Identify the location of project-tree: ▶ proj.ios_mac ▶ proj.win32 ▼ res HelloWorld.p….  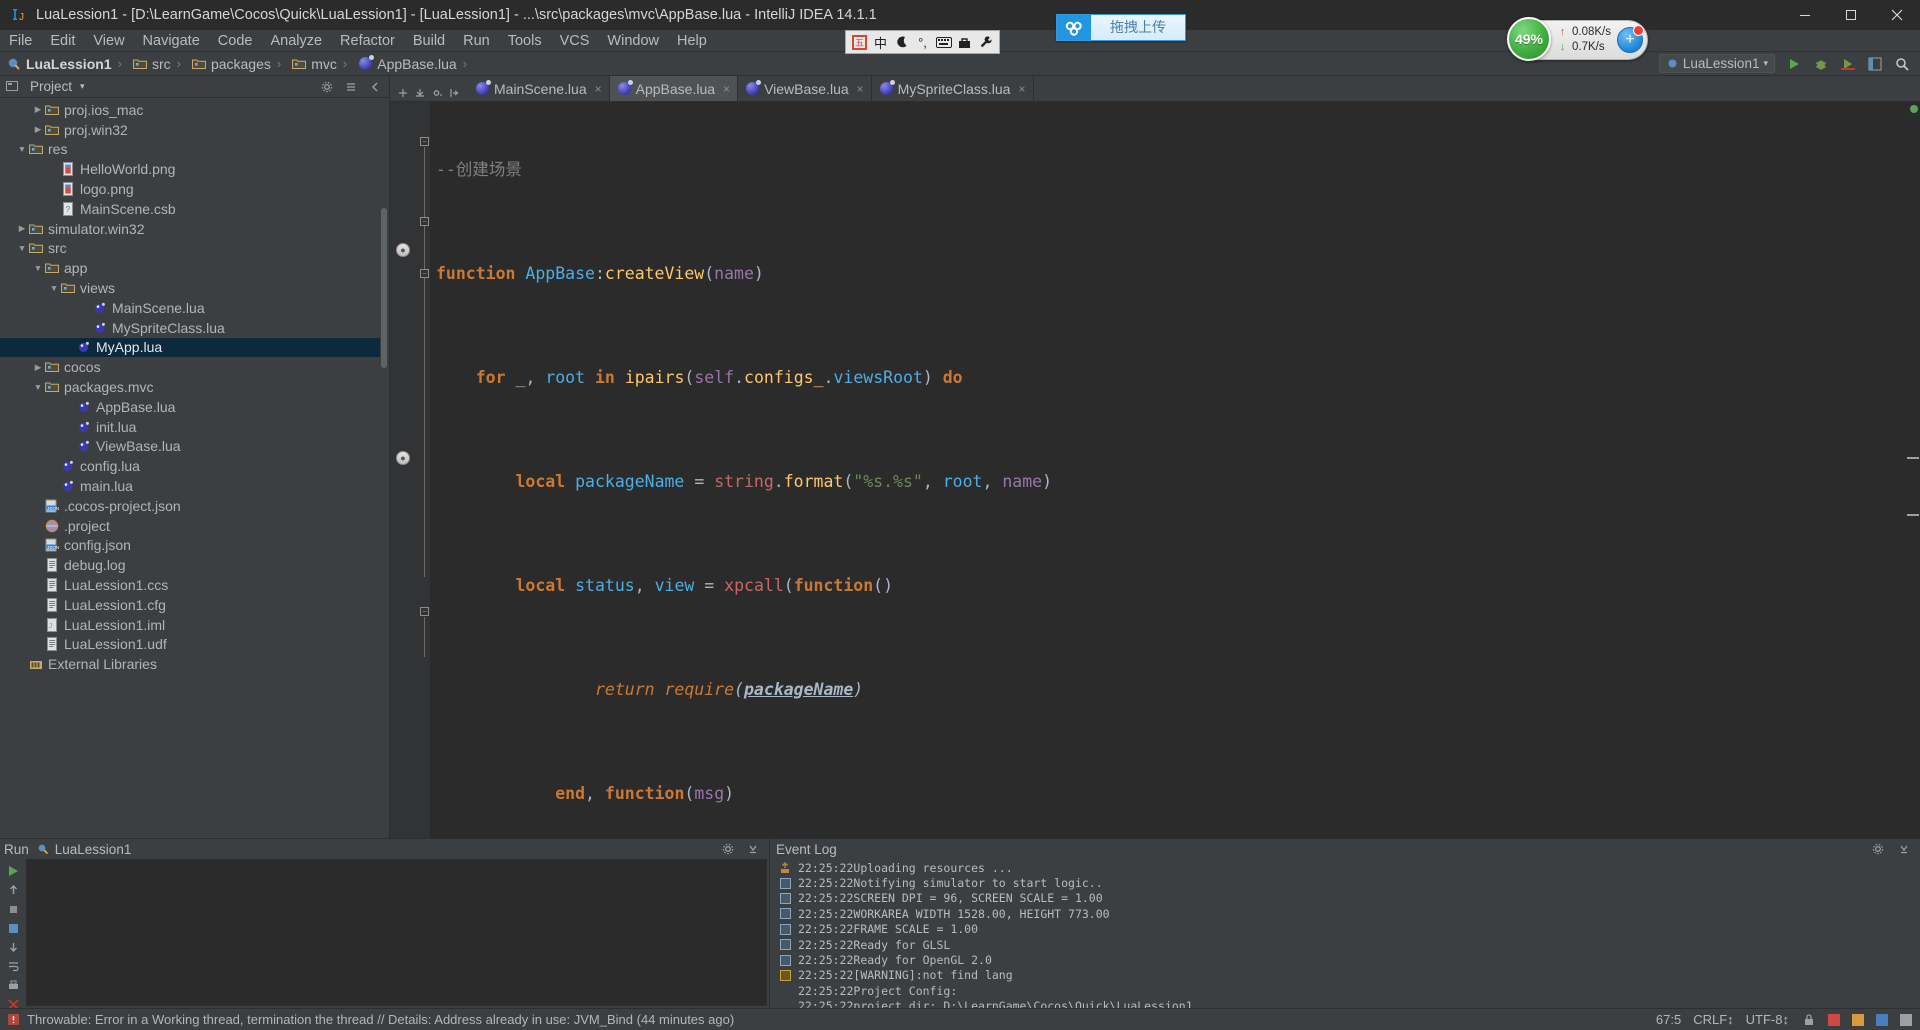
(194, 468).